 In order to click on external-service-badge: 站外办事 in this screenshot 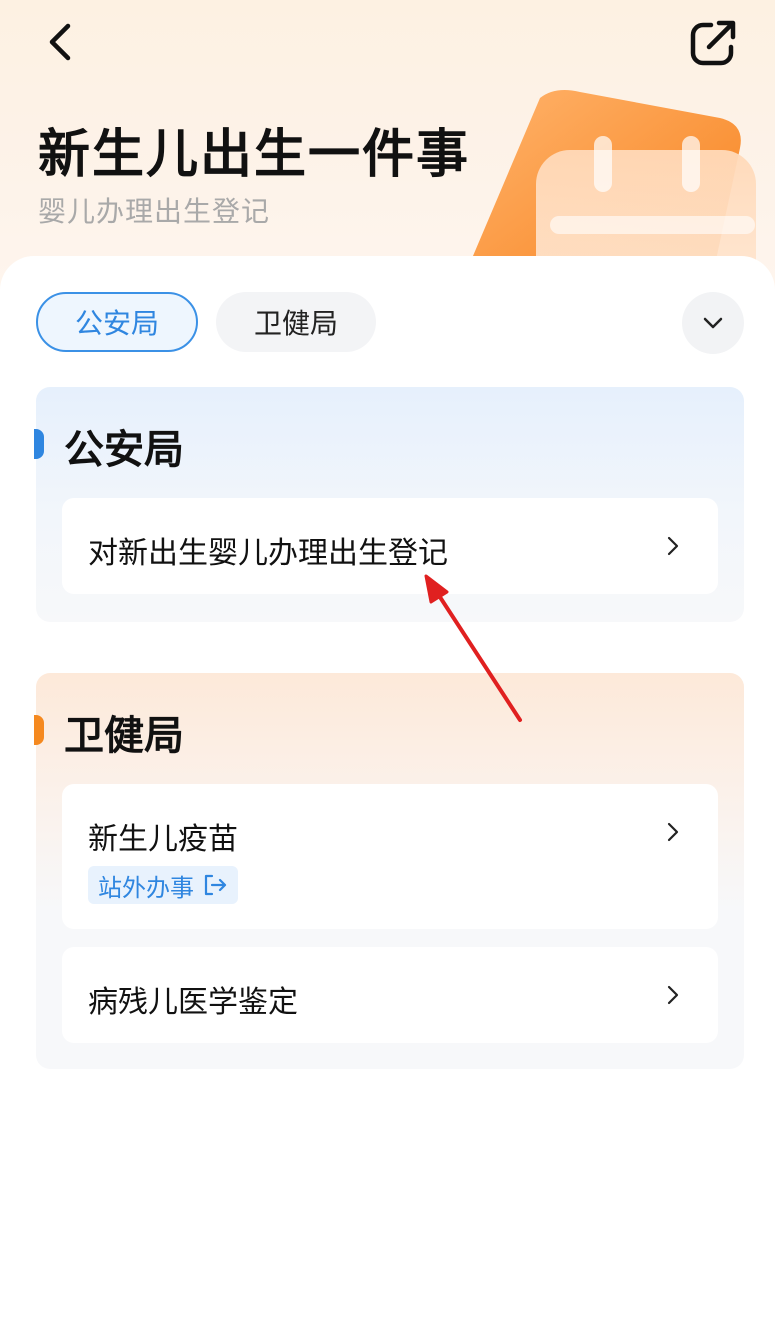, I will do `click(163, 885)`.